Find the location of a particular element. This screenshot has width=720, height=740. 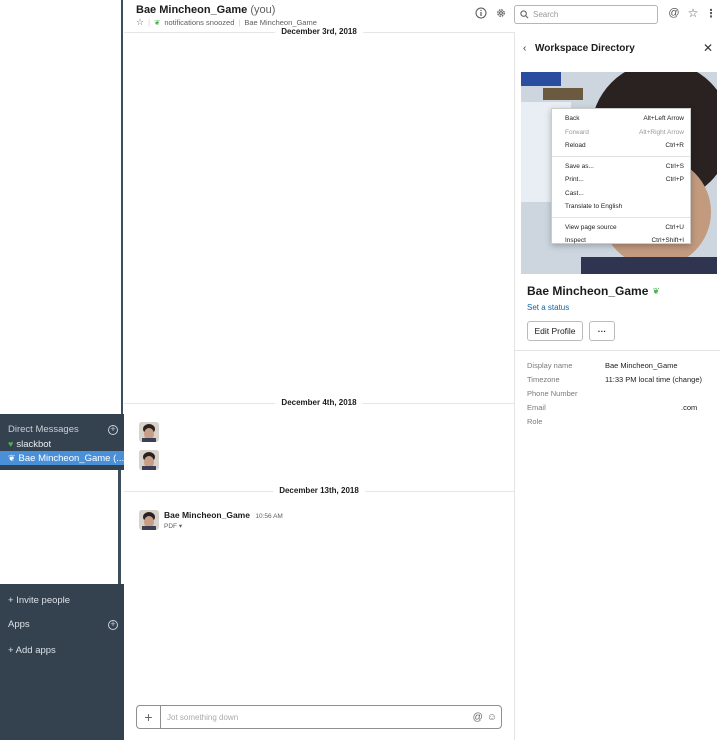

header-actions is located at coordinates (491, 13).